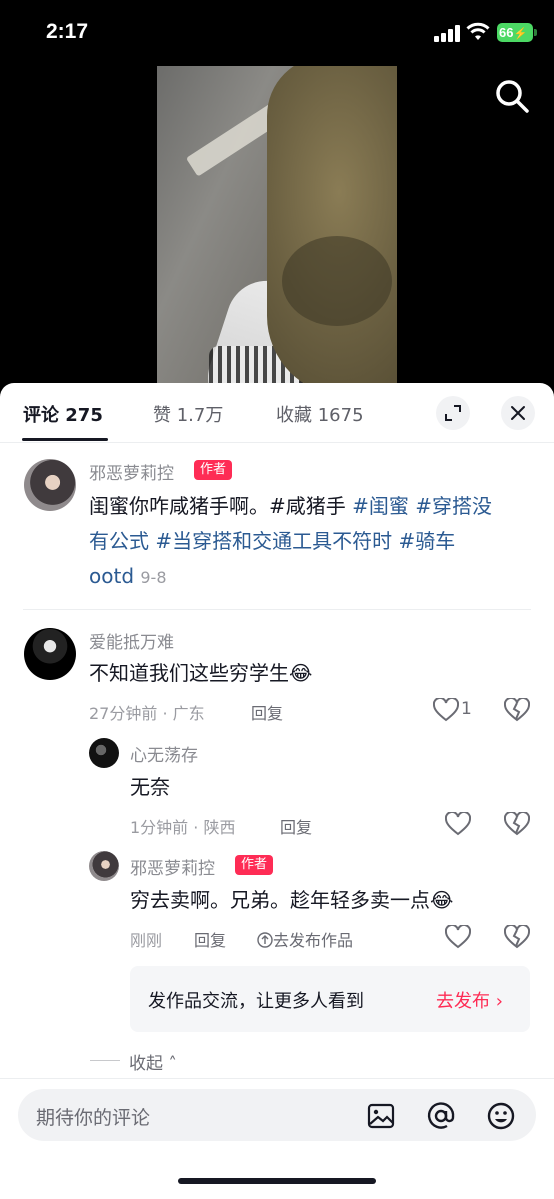 This screenshot has width=554, height=1199. I want to click on publish-work-link: 去发布作品, so click(305, 939).